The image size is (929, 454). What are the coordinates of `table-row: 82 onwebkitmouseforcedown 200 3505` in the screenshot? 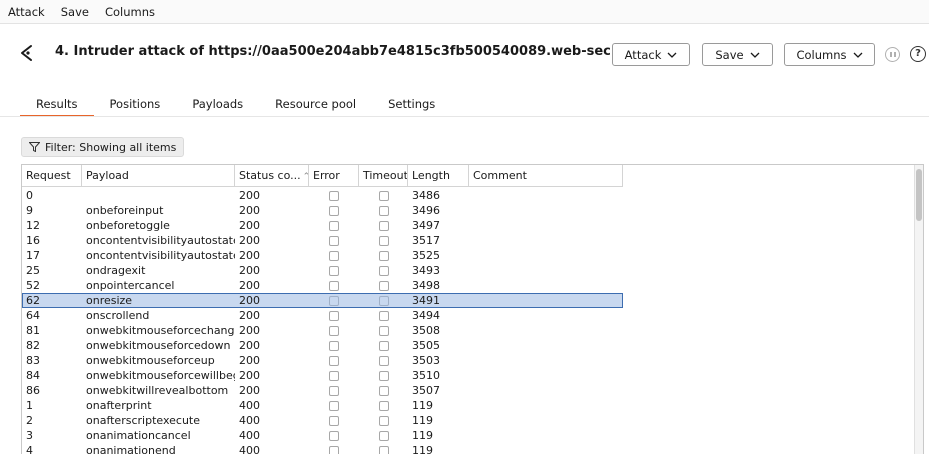 It's located at (322, 345).